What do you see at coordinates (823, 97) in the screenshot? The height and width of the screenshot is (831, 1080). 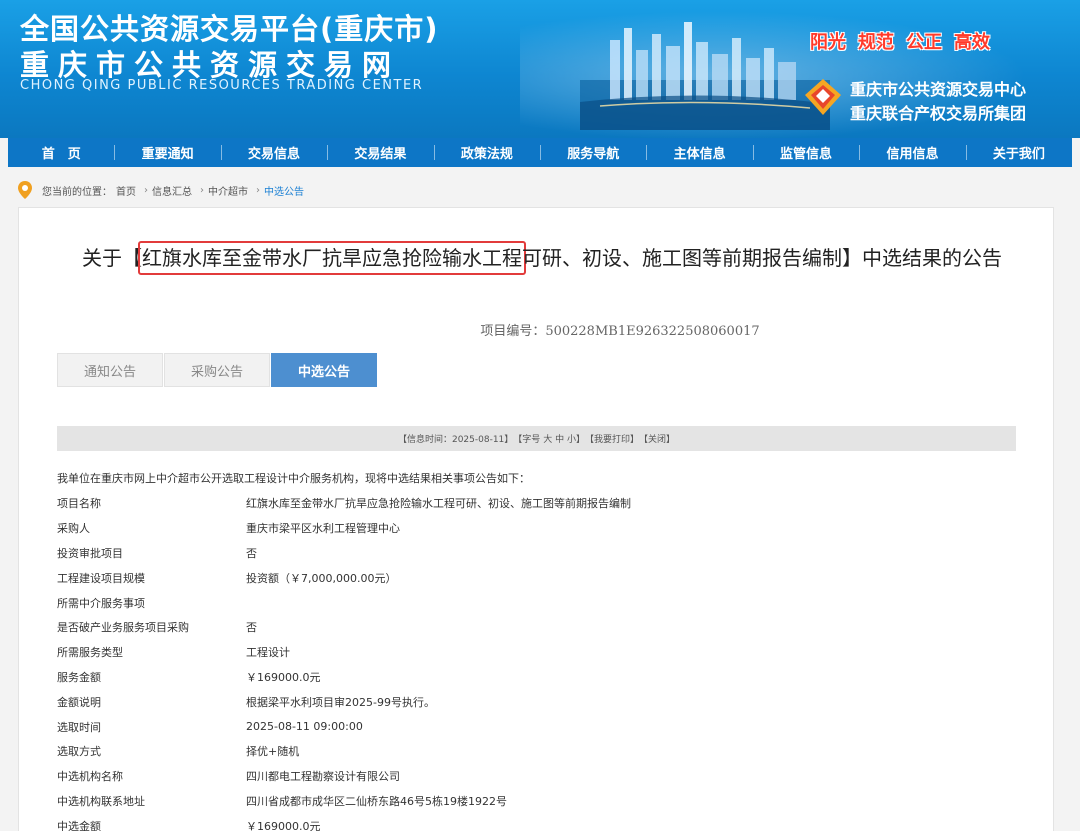 I see `exchange-logo-icon` at bounding box center [823, 97].